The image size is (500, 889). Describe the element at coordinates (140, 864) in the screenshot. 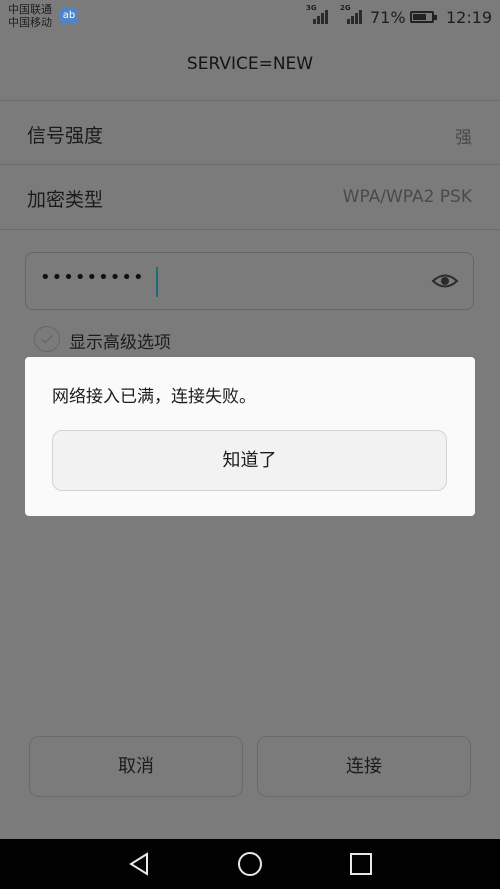

I see `back-triangle-icon` at that location.